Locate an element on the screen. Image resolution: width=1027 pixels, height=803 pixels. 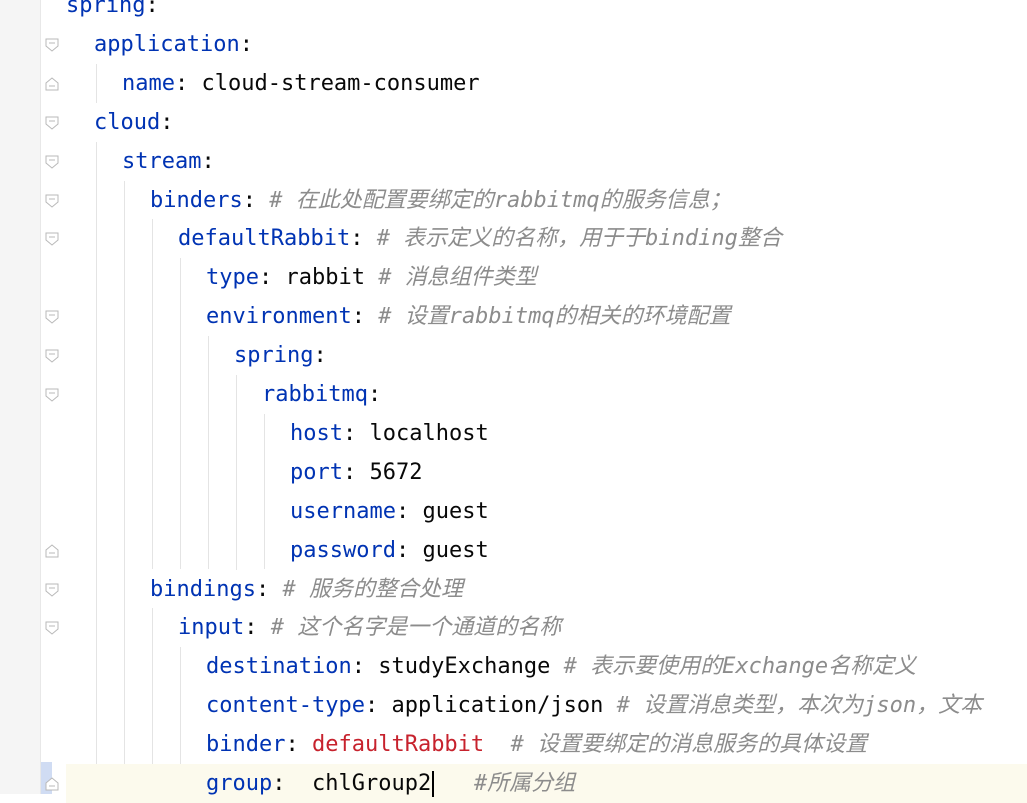
yaml-key: port is located at coordinates (316, 472).